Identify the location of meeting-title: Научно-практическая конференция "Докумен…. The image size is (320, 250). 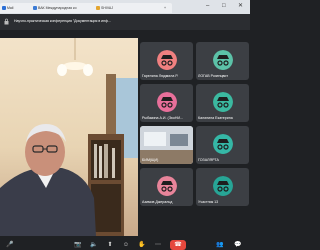
(62, 21).